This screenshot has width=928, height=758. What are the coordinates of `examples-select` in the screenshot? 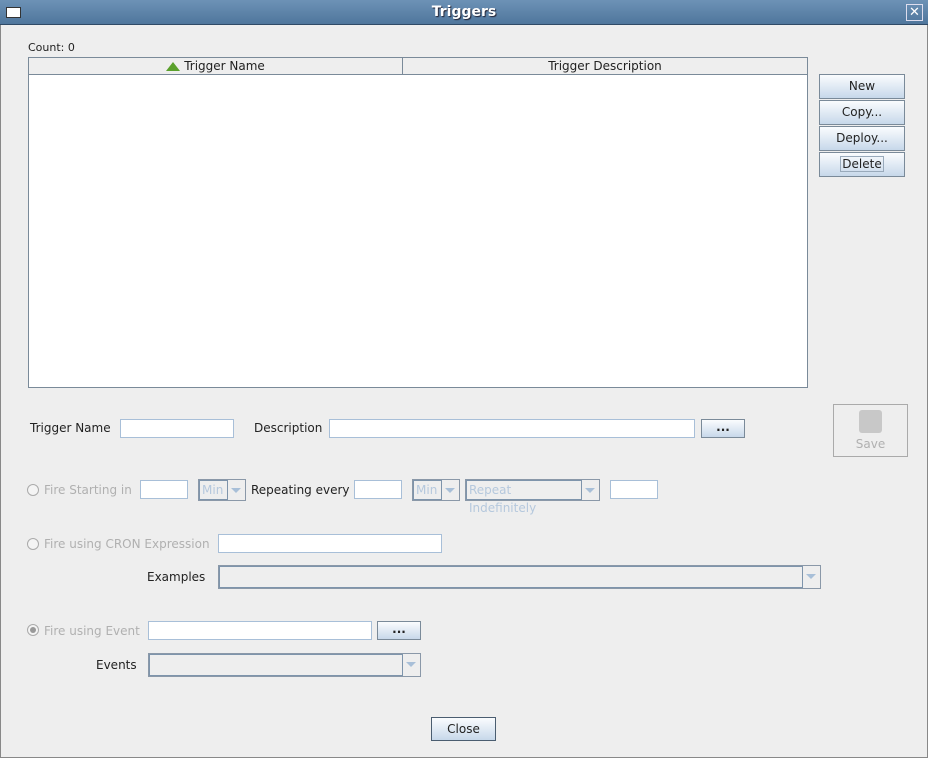 It's located at (519, 577).